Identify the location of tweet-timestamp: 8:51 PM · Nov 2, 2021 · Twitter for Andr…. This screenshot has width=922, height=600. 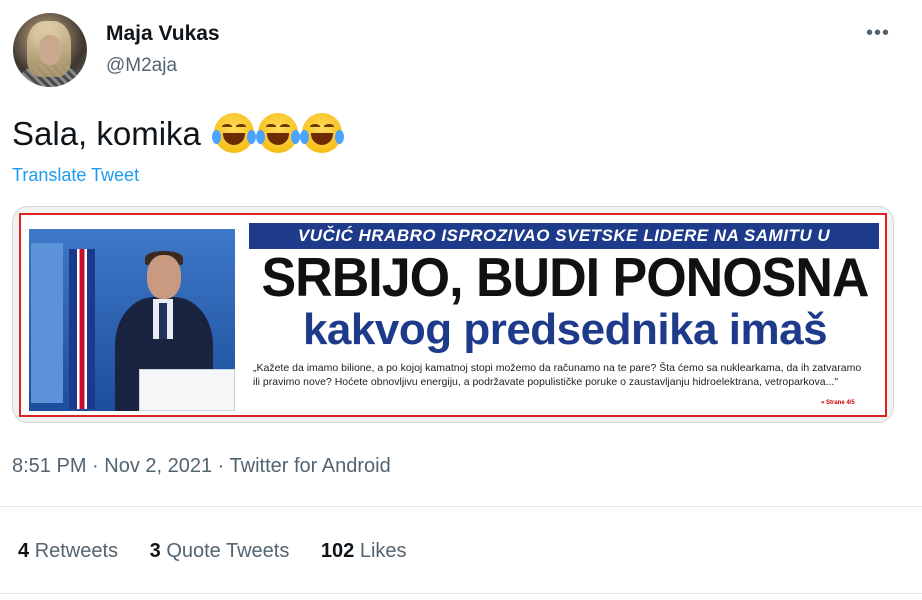
(201, 466).